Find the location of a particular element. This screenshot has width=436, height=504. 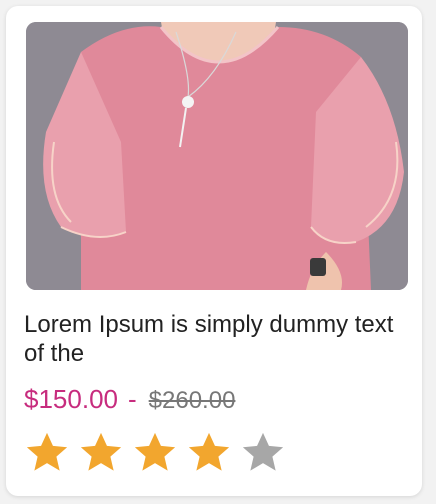

original-price: $260.00 is located at coordinates (192, 400).